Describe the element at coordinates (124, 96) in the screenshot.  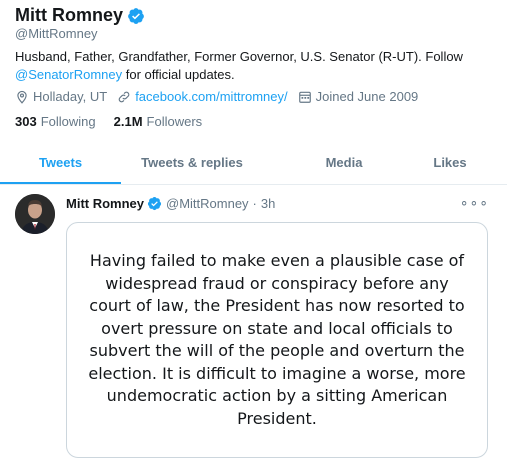
I see `link-icon` at that location.